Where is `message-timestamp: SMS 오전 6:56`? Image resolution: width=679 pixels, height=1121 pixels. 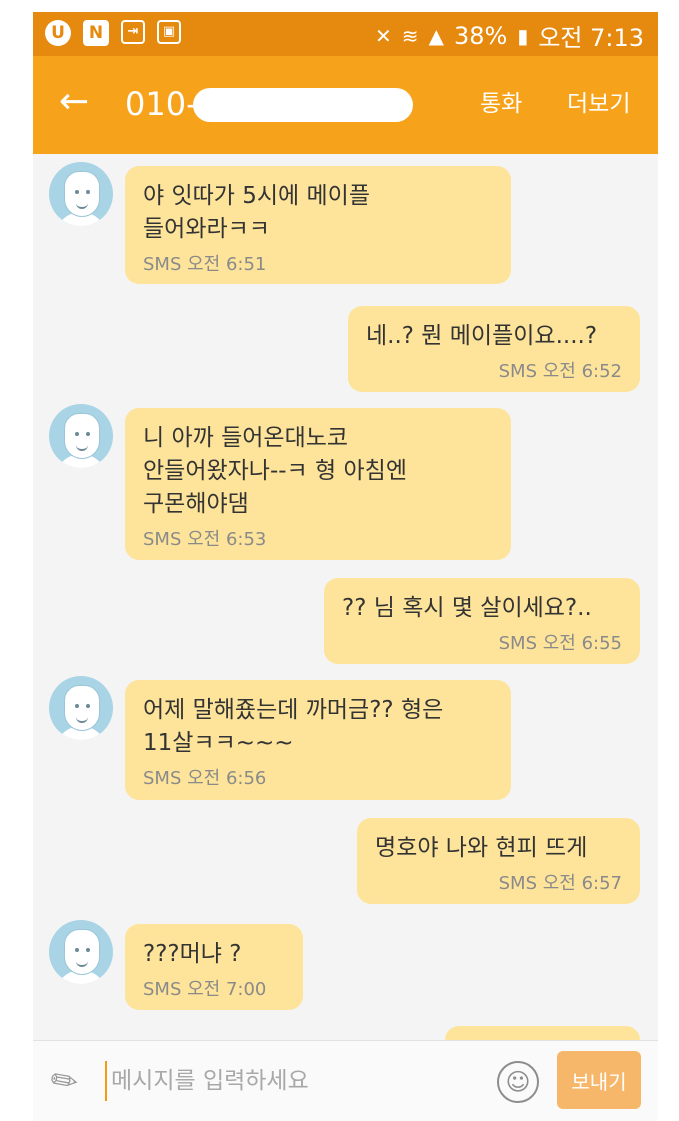 message-timestamp: SMS 오전 6:56 is located at coordinates (205, 778).